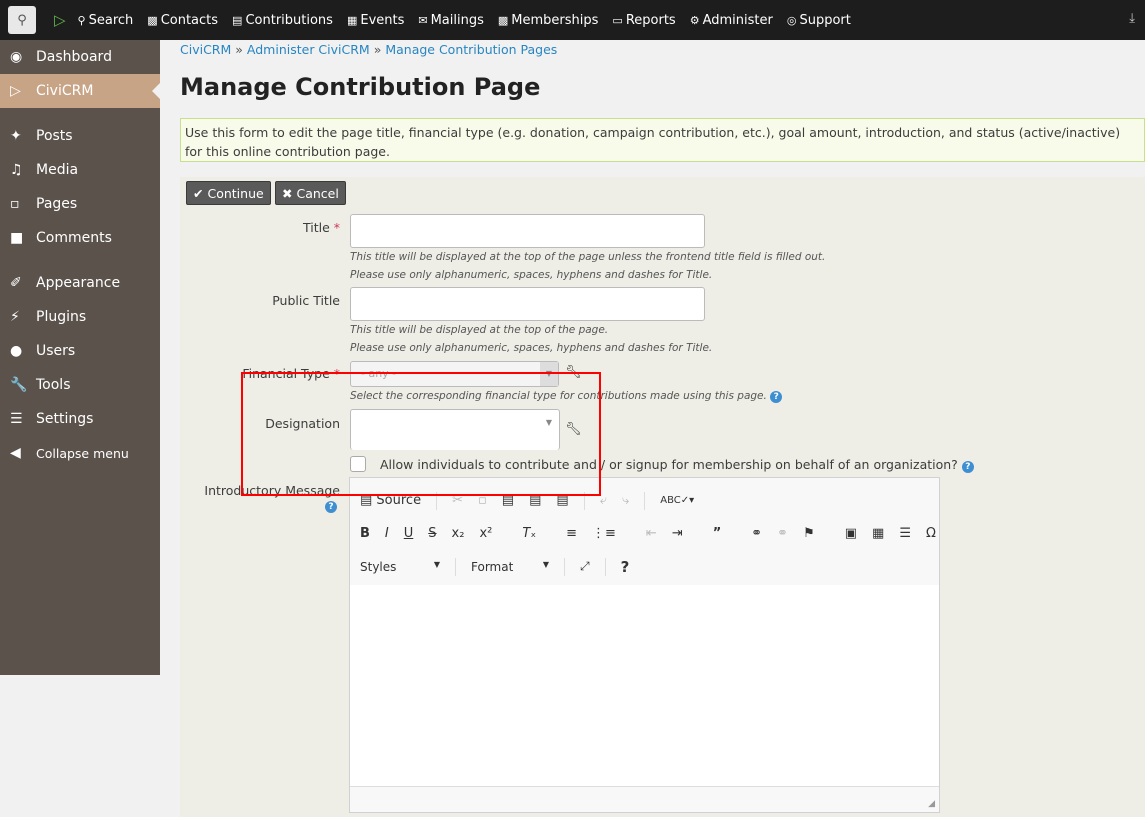 Image resolution: width=1145 pixels, height=817 pixels. What do you see at coordinates (80, 317) in the screenshot?
I see `sidebar-item-plugins: ⚡ Plugins` at bounding box center [80, 317].